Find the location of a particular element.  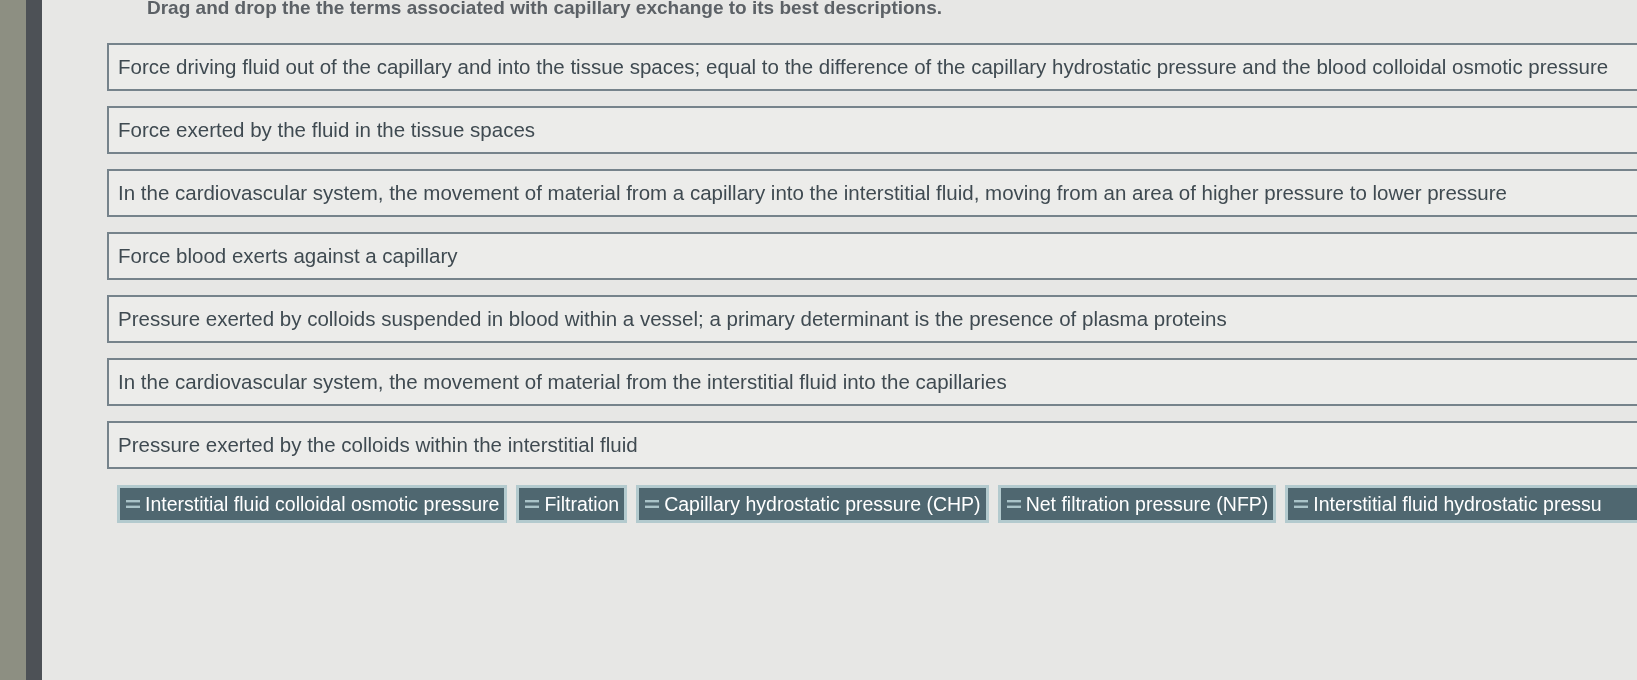

description-box: In the cardiovascular system, the movement of material from a capillary into the interstitial fluid, moving from an area of higher pressure to lower pressure is located at coordinates (872, 193).